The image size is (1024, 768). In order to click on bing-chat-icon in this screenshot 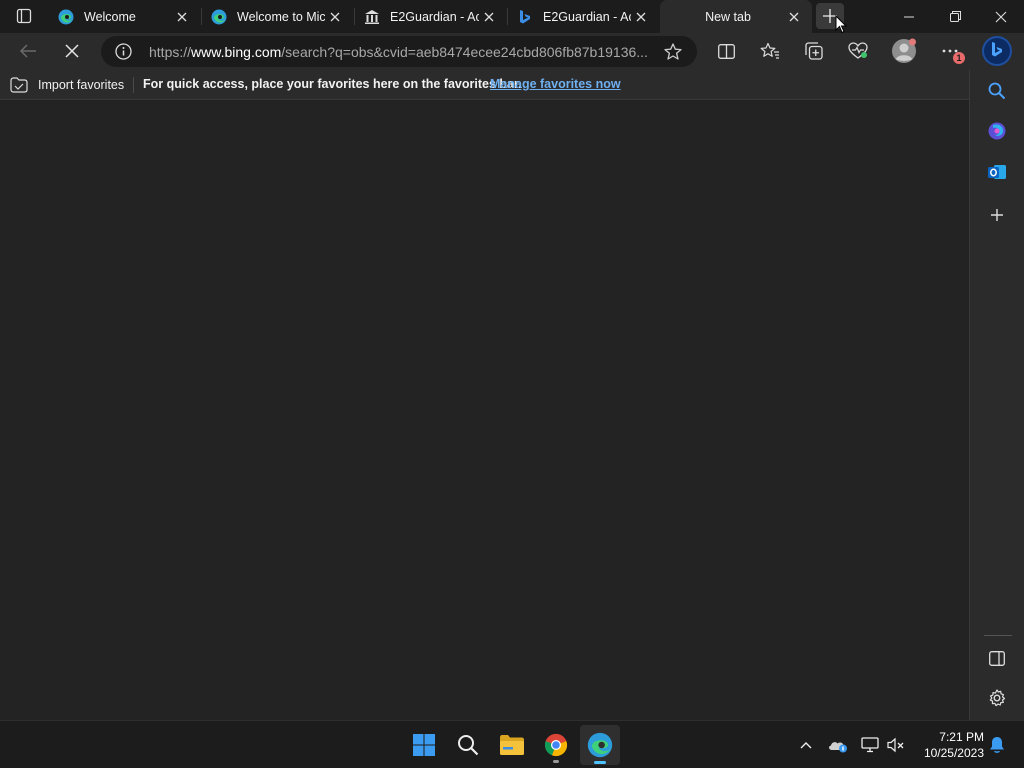, I will do `click(997, 51)`.